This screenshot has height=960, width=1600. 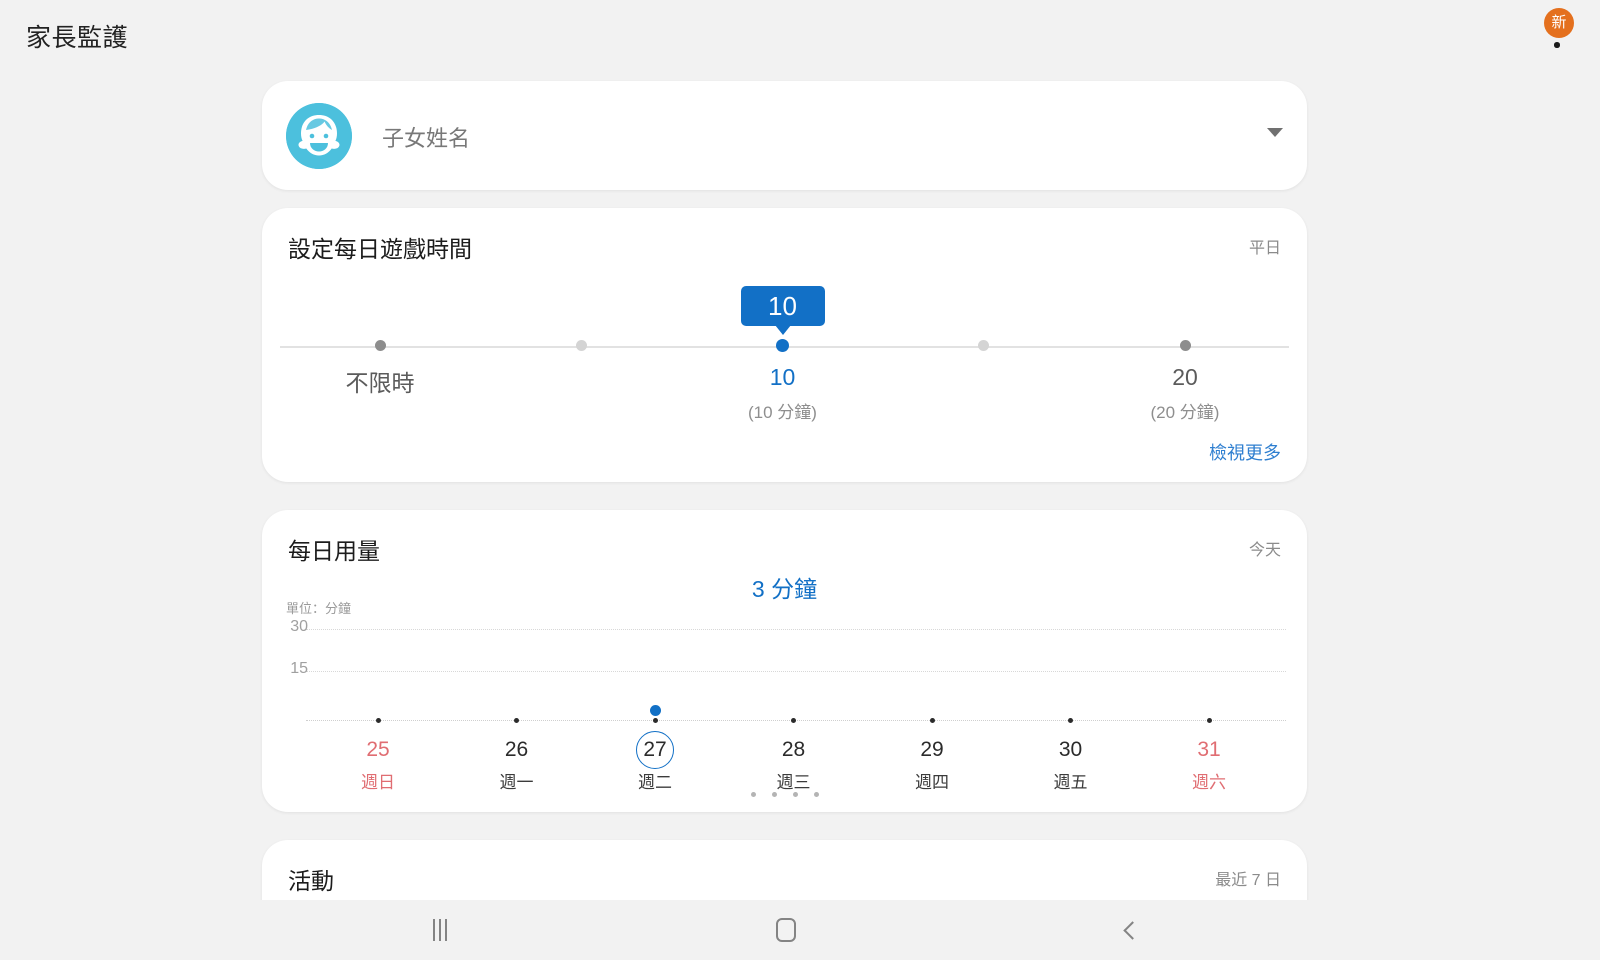 I want to click on home-icon, so click(x=786, y=930).